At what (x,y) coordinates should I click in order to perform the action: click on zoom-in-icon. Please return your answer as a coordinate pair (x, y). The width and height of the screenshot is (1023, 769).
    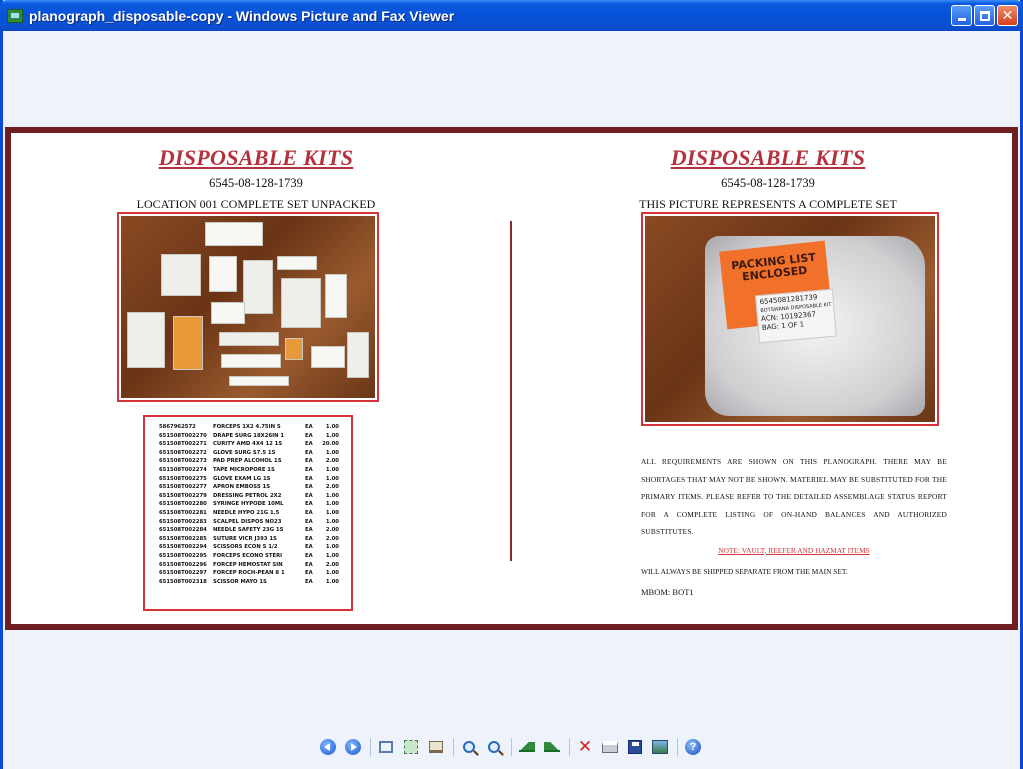
    Looking at the image, I should click on (469, 747).